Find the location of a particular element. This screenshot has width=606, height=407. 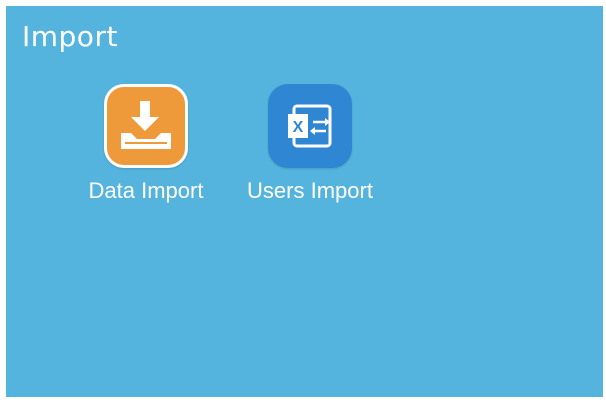

svg-text: X is located at coordinates (298, 127).